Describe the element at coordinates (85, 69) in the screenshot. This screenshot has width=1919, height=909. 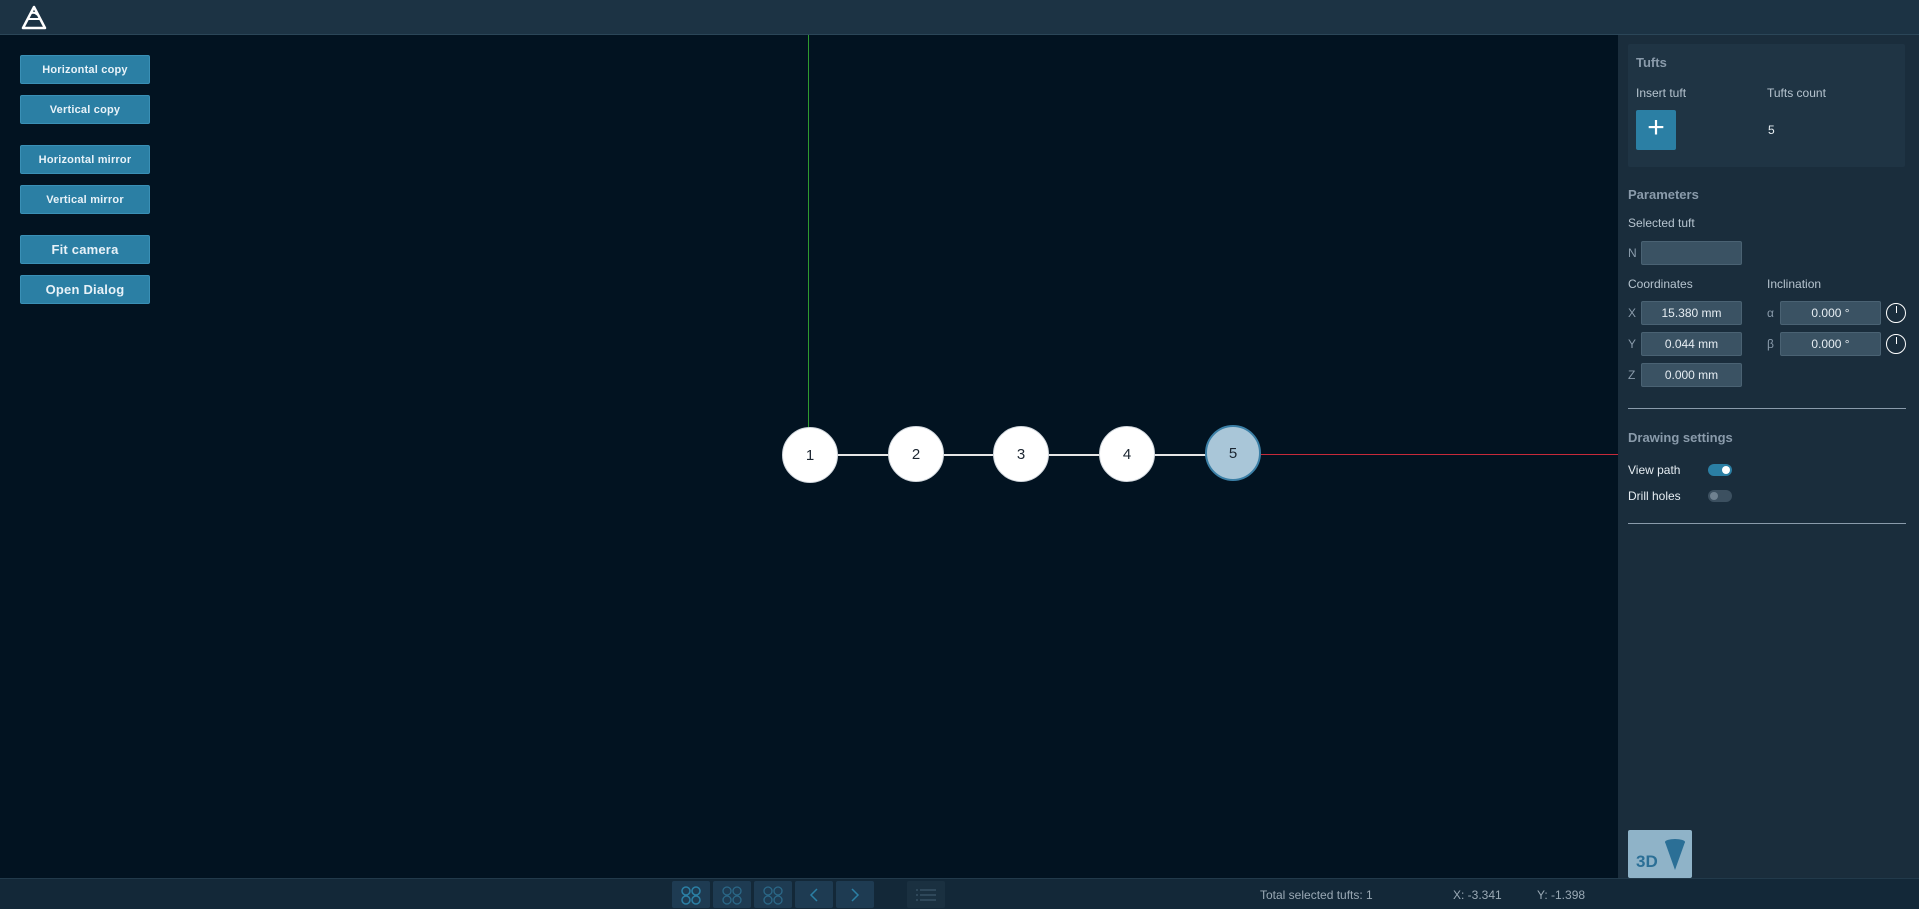
I see `horizontal-copy-button: Horizontal copy` at that location.